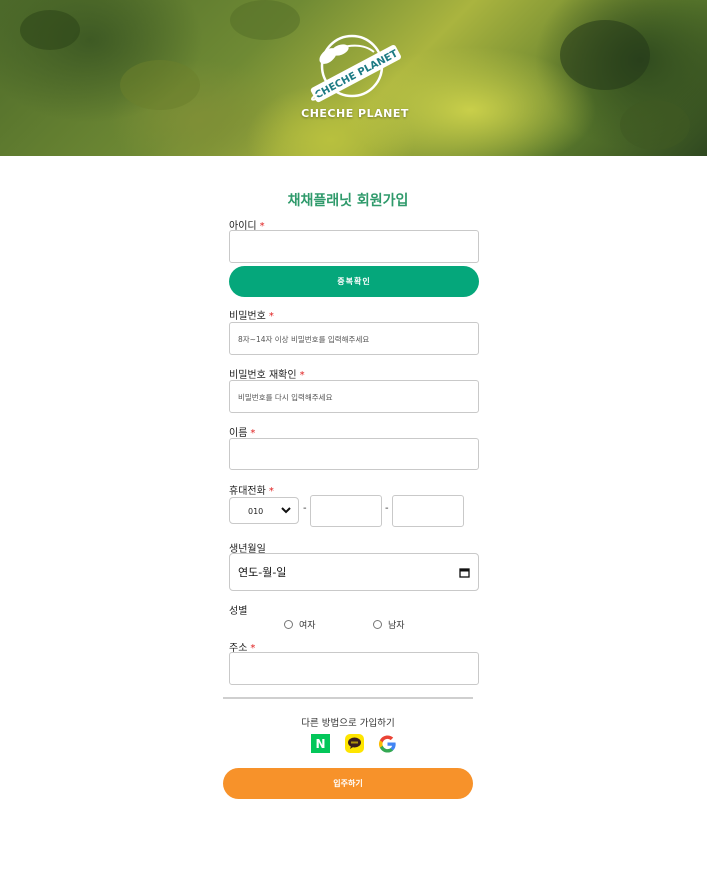 This screenshot has height=895, width=707. What do you see at coordinates (247, 316) in the screenshot?
I see `password-label-text: 비밀번호` at bounding box center [247, 316].